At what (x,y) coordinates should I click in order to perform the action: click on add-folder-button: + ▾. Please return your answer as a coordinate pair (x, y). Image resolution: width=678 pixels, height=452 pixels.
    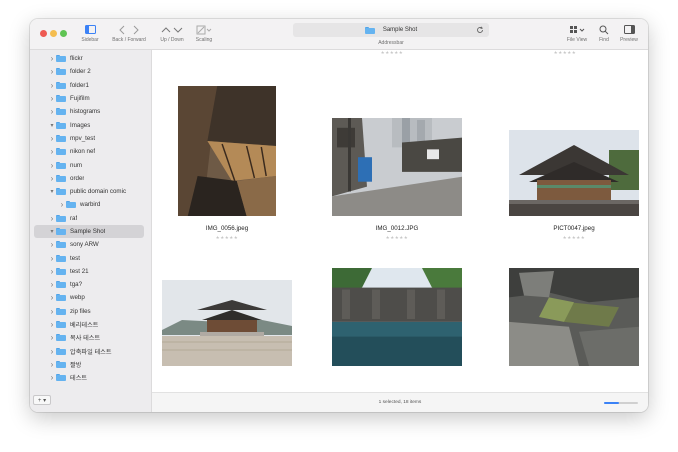
    Looking at the image, I should click on (42, 400).